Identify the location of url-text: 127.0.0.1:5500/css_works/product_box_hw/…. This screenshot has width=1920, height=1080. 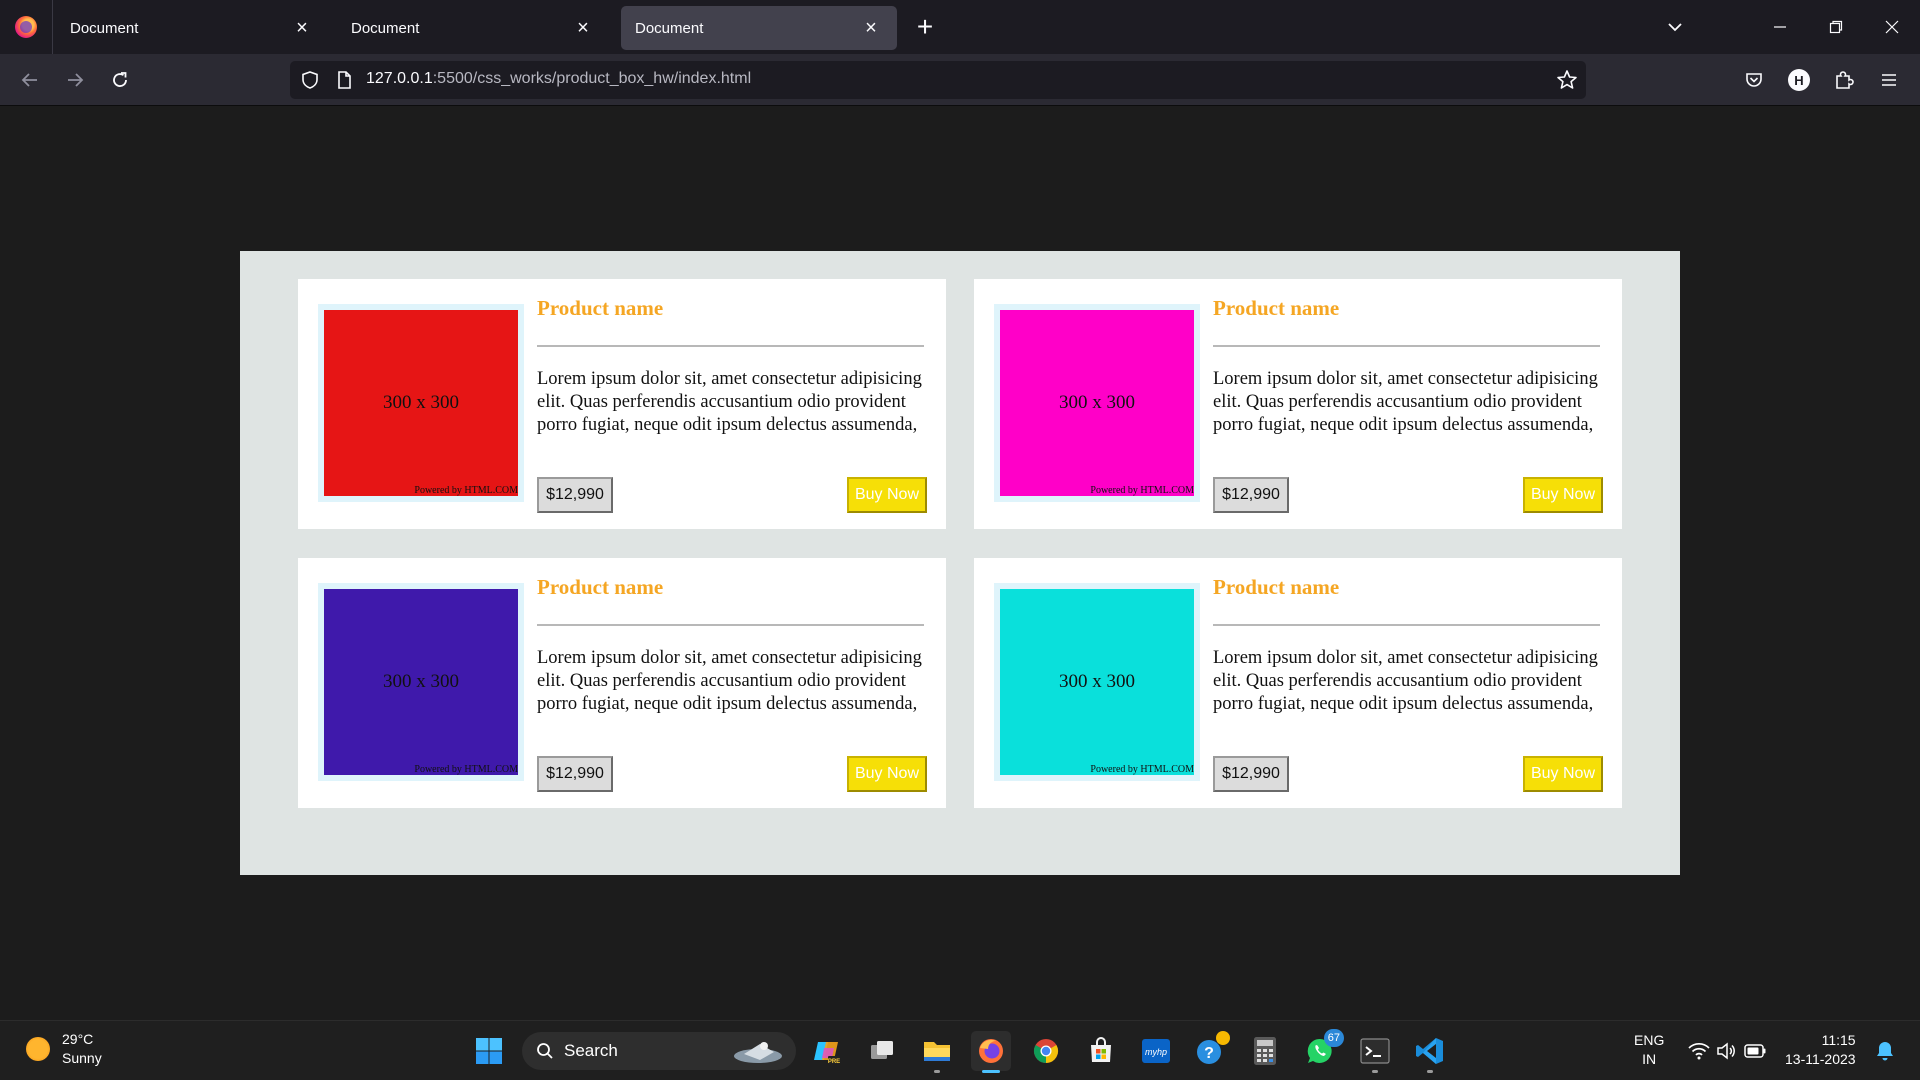
(558, 79).